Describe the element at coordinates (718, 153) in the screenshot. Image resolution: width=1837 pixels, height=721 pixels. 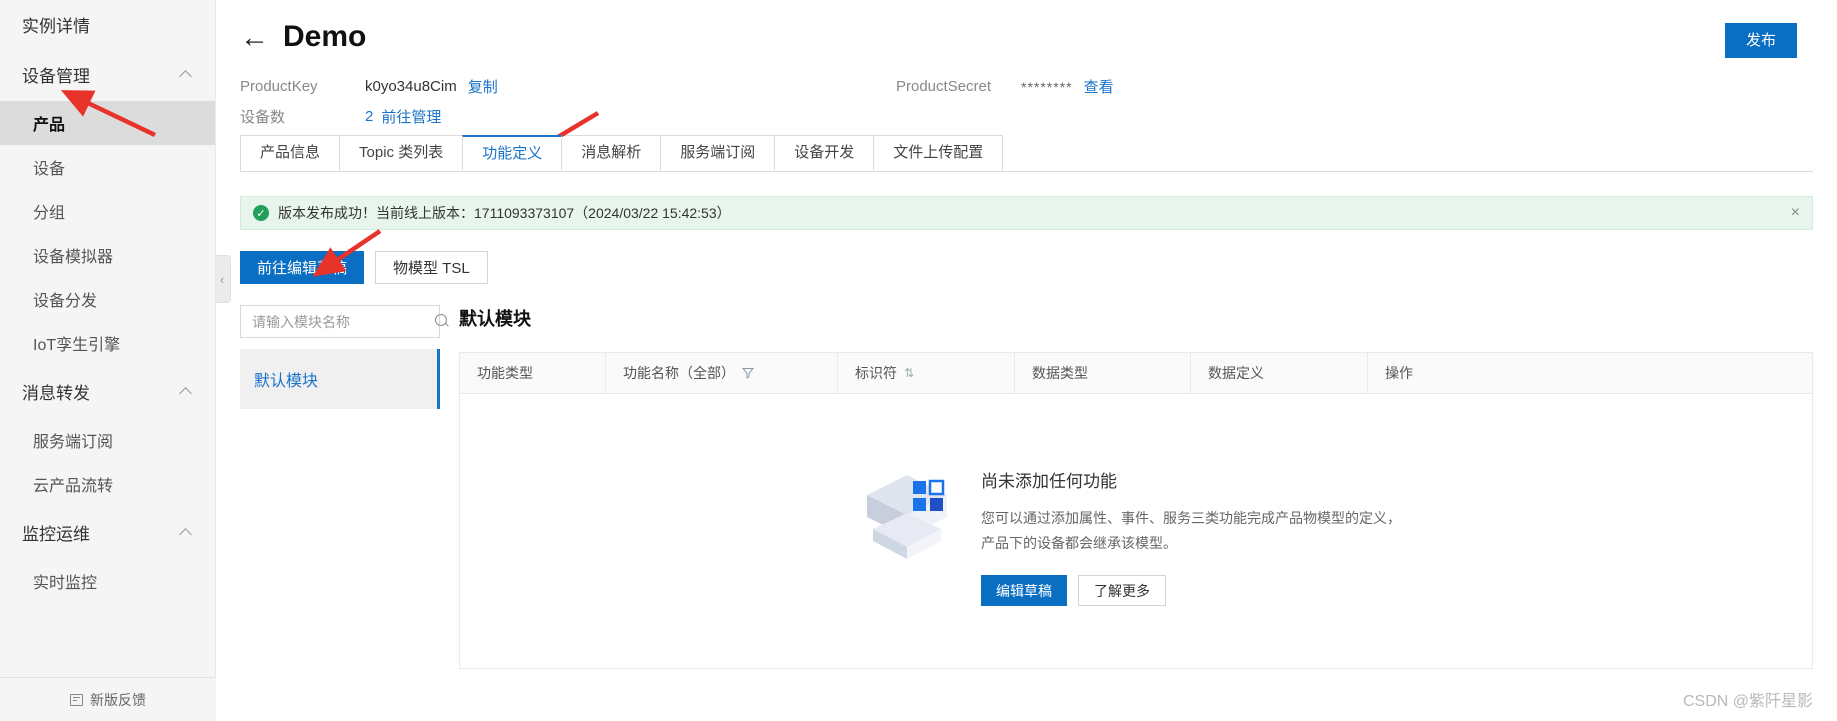
I see `tab-server-subscription: 服务端订阅` at that location.